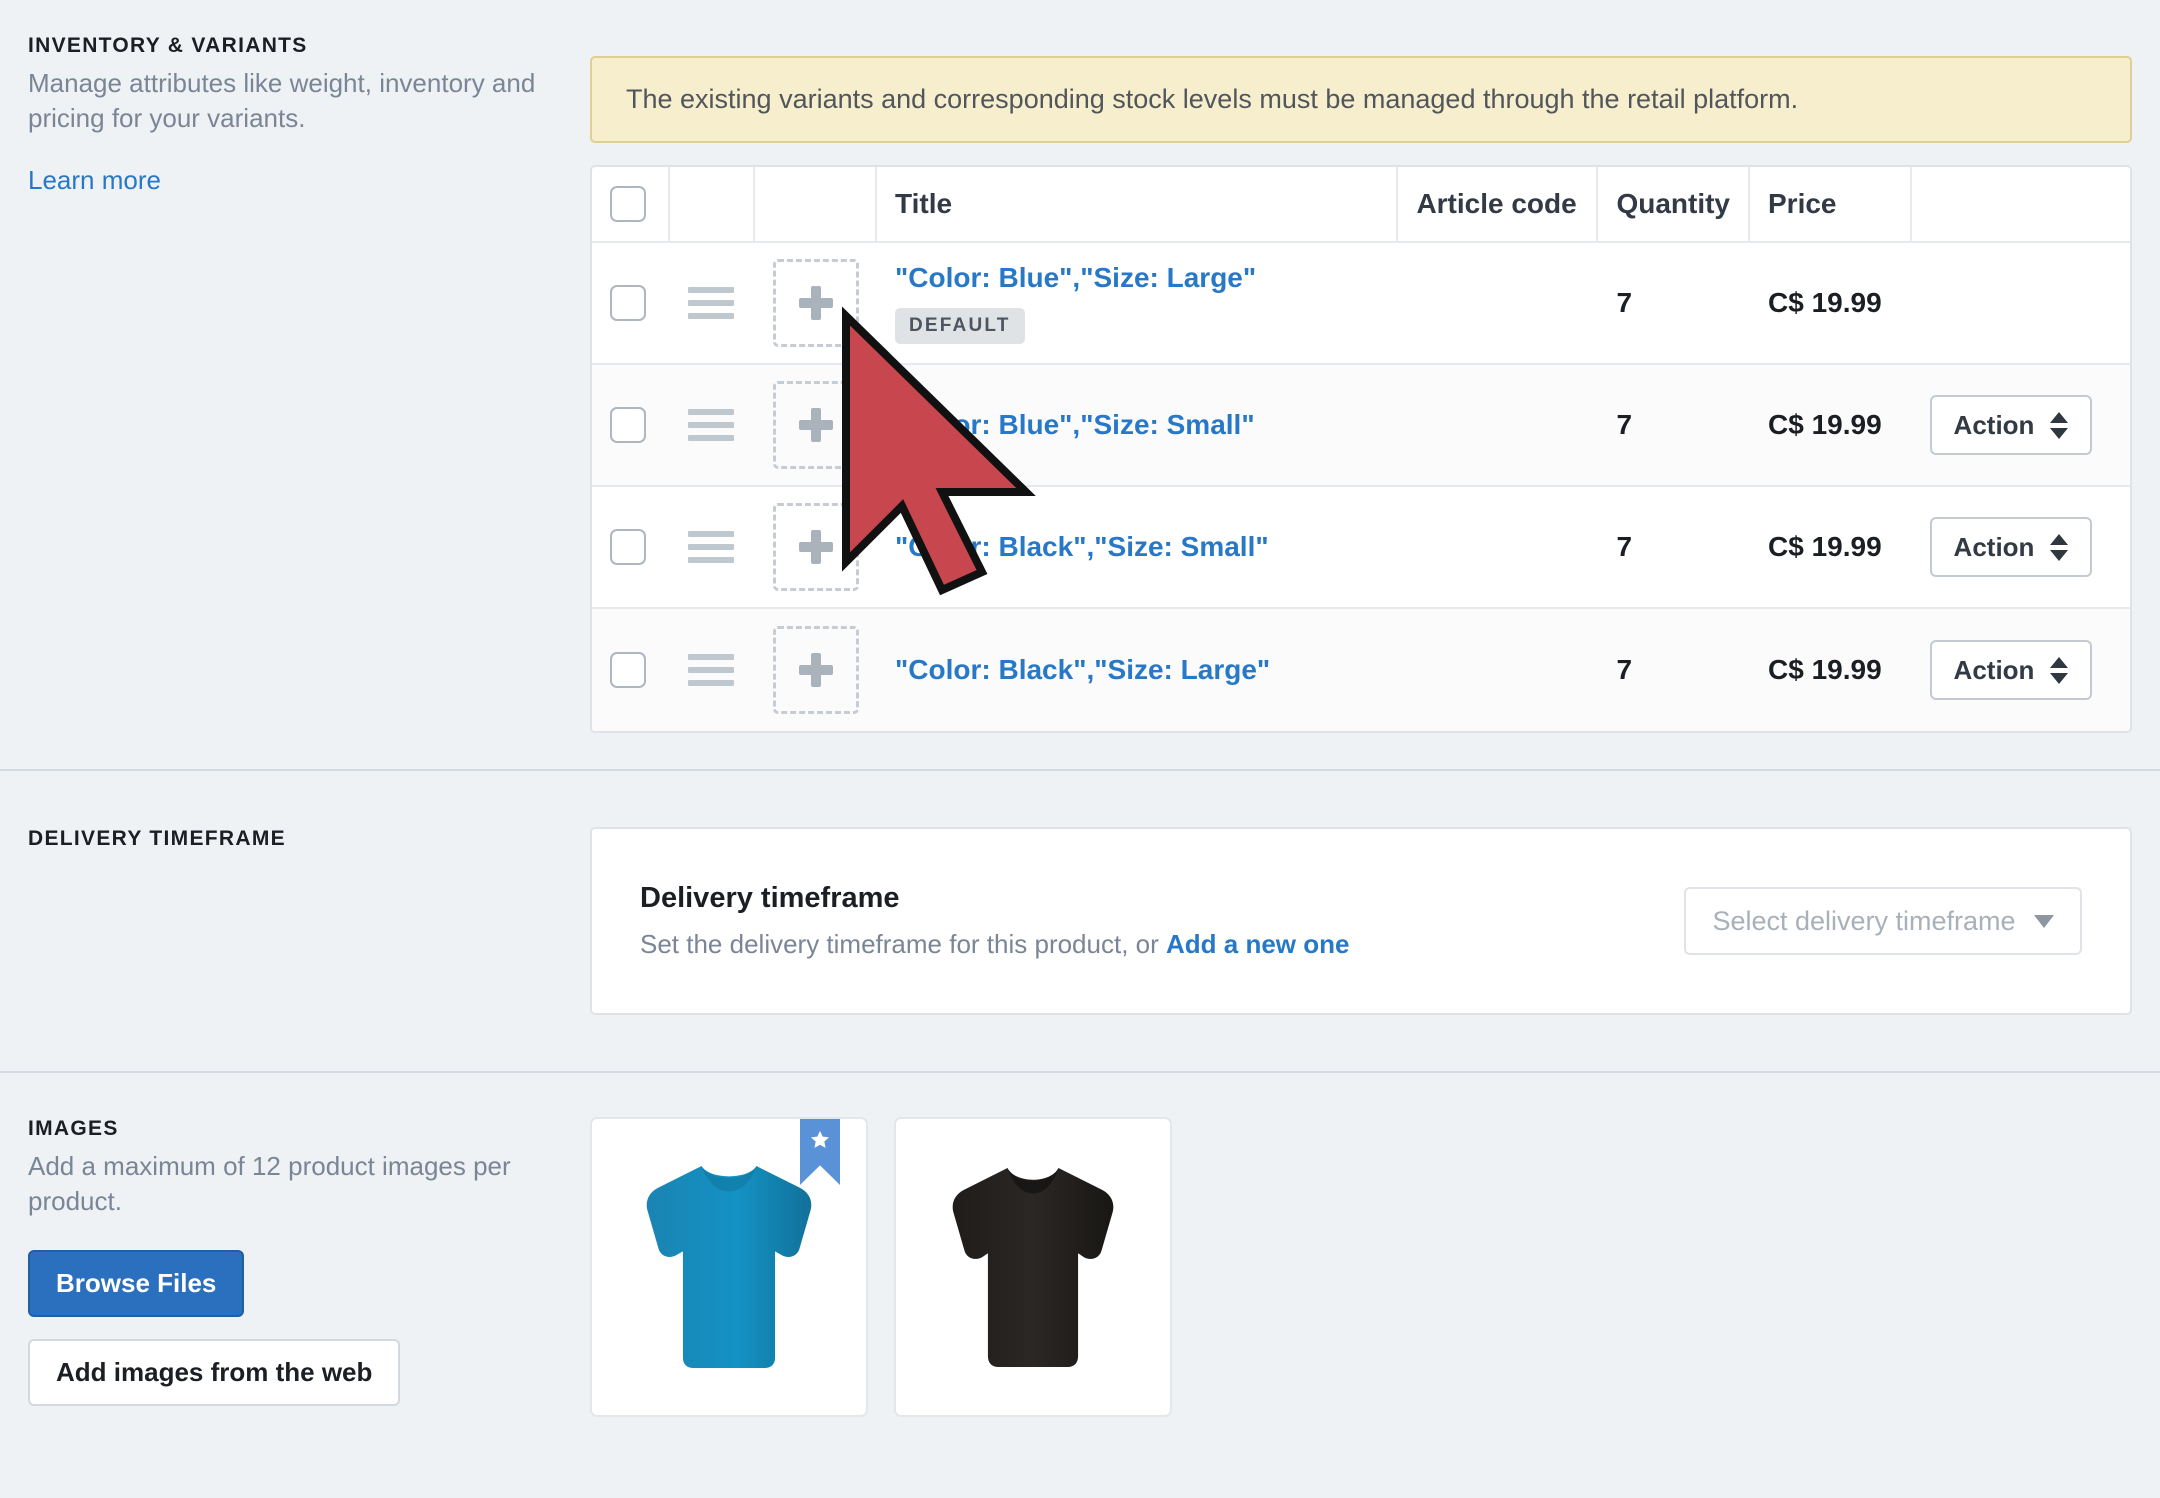  Describe the element at coordinates (816, 205) in the screenshot. I see `image-column-header` at that location.